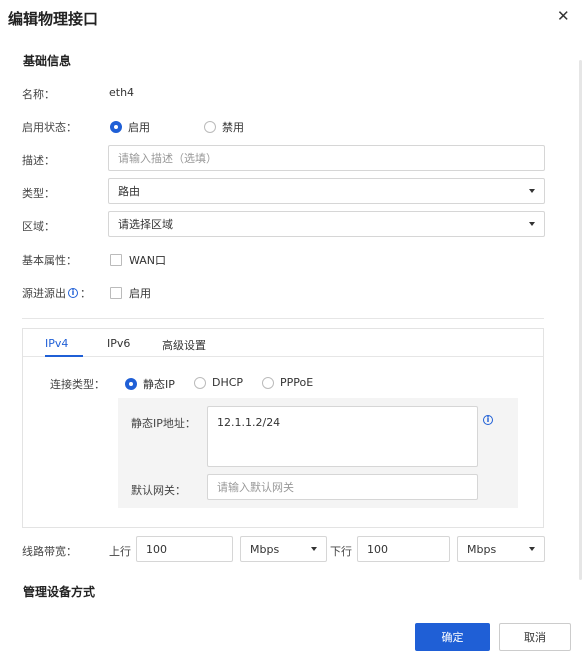 The width and height of the screenshot is (587, 665). What do you see at coordinates (167, 158) in the screenshot?
I see `desc-placeholder: 请输入描述（选填）` at bounding box center [167, 158].